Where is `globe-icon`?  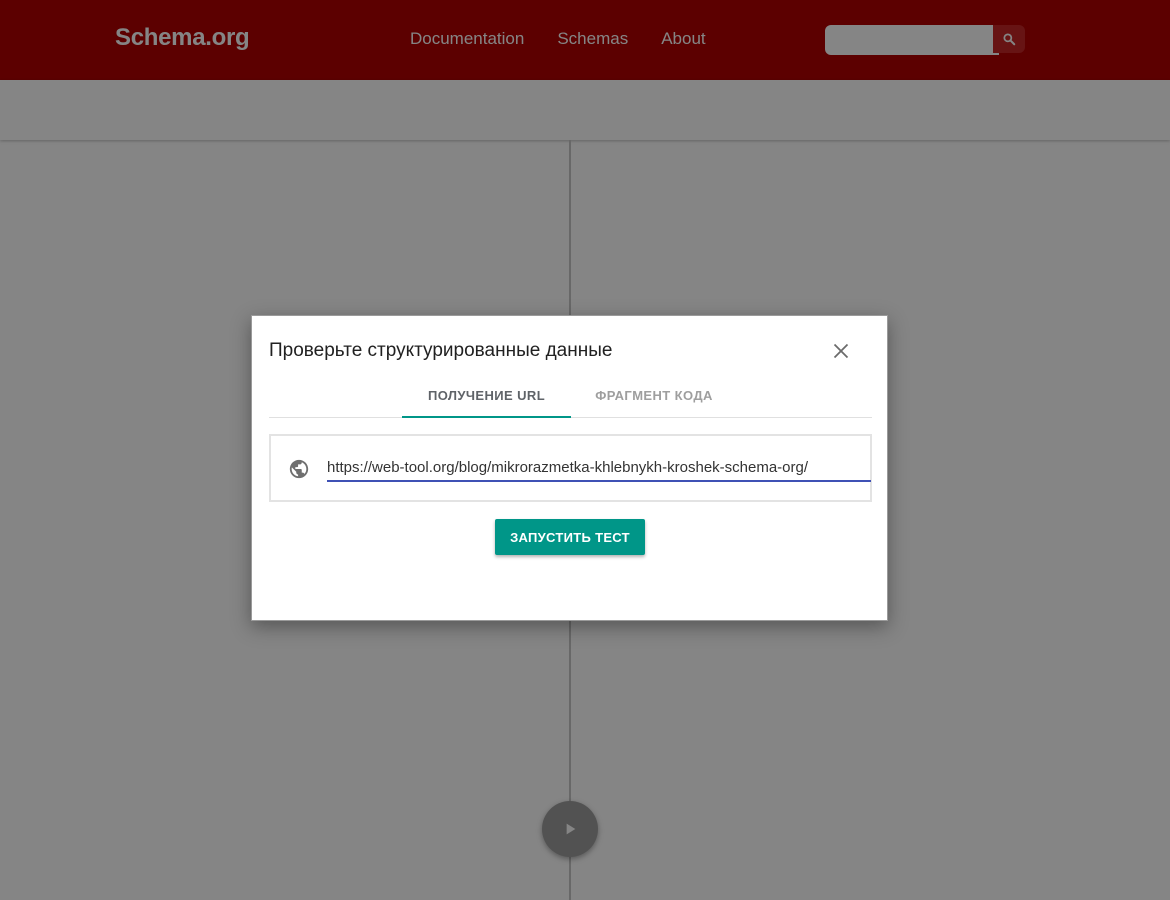 globe-icon is located at coordinates (299, 469).